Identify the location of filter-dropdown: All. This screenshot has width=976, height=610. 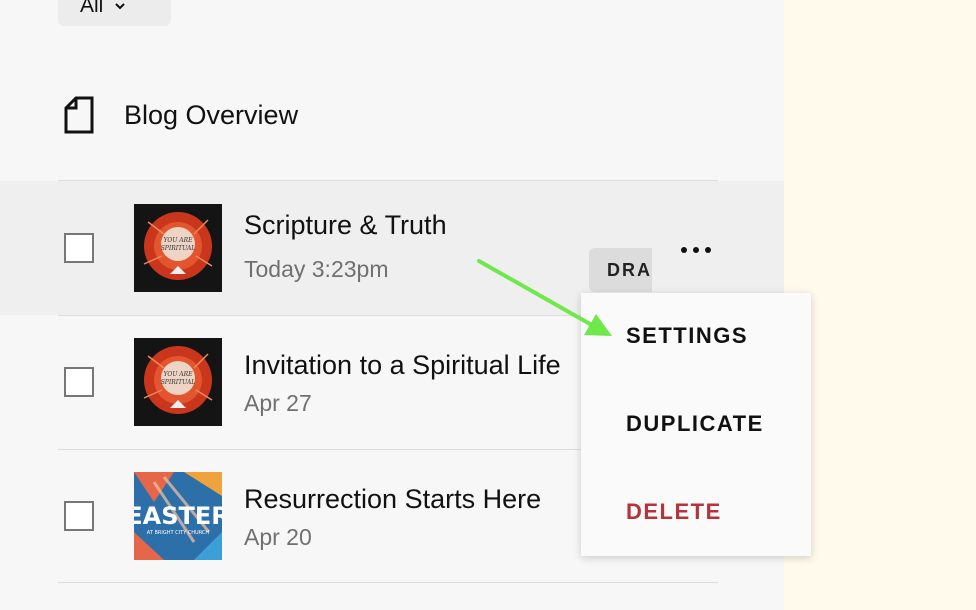
(114, 13).